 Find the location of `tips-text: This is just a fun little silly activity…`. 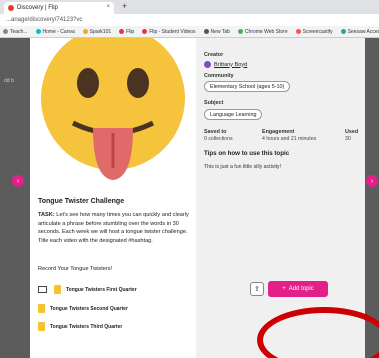

tips-text: This is just a fun little silly activity… is located at coordinates (242, 167).